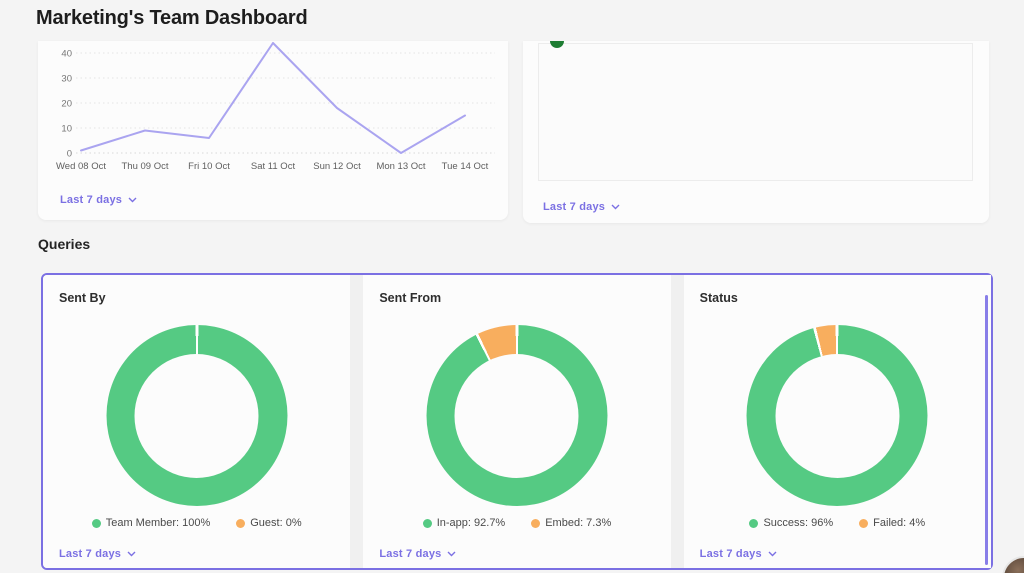  What do you see at coordinates (578, 523) in the screenshot?
I see `legend-label: Embed: 7.3%` at bounding box center [578, 523].